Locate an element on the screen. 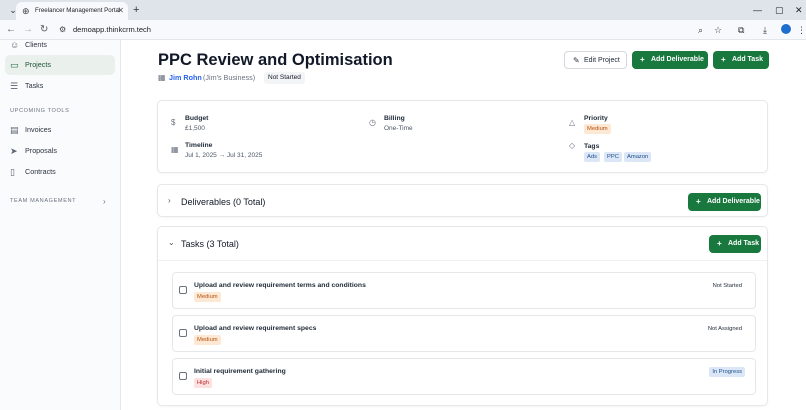 Image resolution: width=806 pixels, height=410 pixels. globe-icon: ⊕ is located at coordinates (26, 11).